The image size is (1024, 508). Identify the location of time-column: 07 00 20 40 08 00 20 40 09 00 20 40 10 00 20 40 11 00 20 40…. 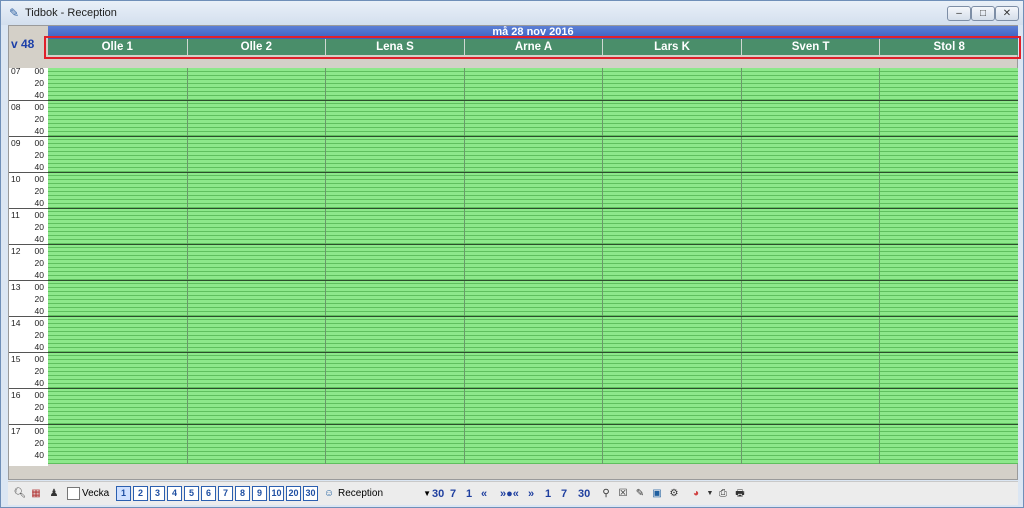
(28, 265).